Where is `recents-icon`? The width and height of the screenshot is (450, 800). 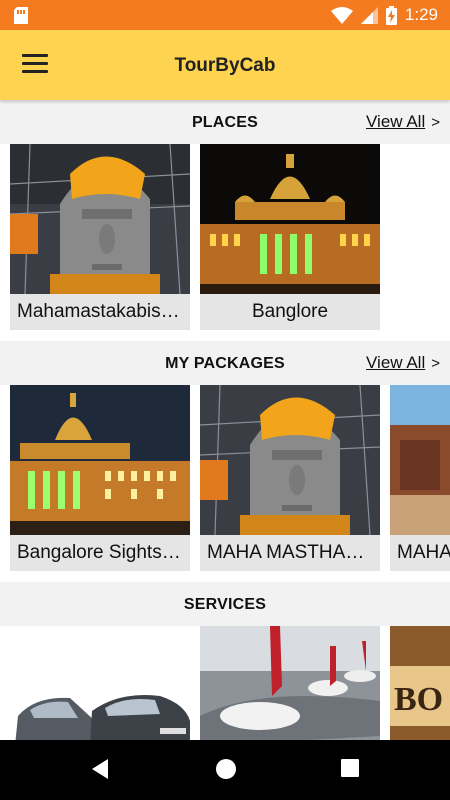
recents-icon is located at coordinates (350, 768).